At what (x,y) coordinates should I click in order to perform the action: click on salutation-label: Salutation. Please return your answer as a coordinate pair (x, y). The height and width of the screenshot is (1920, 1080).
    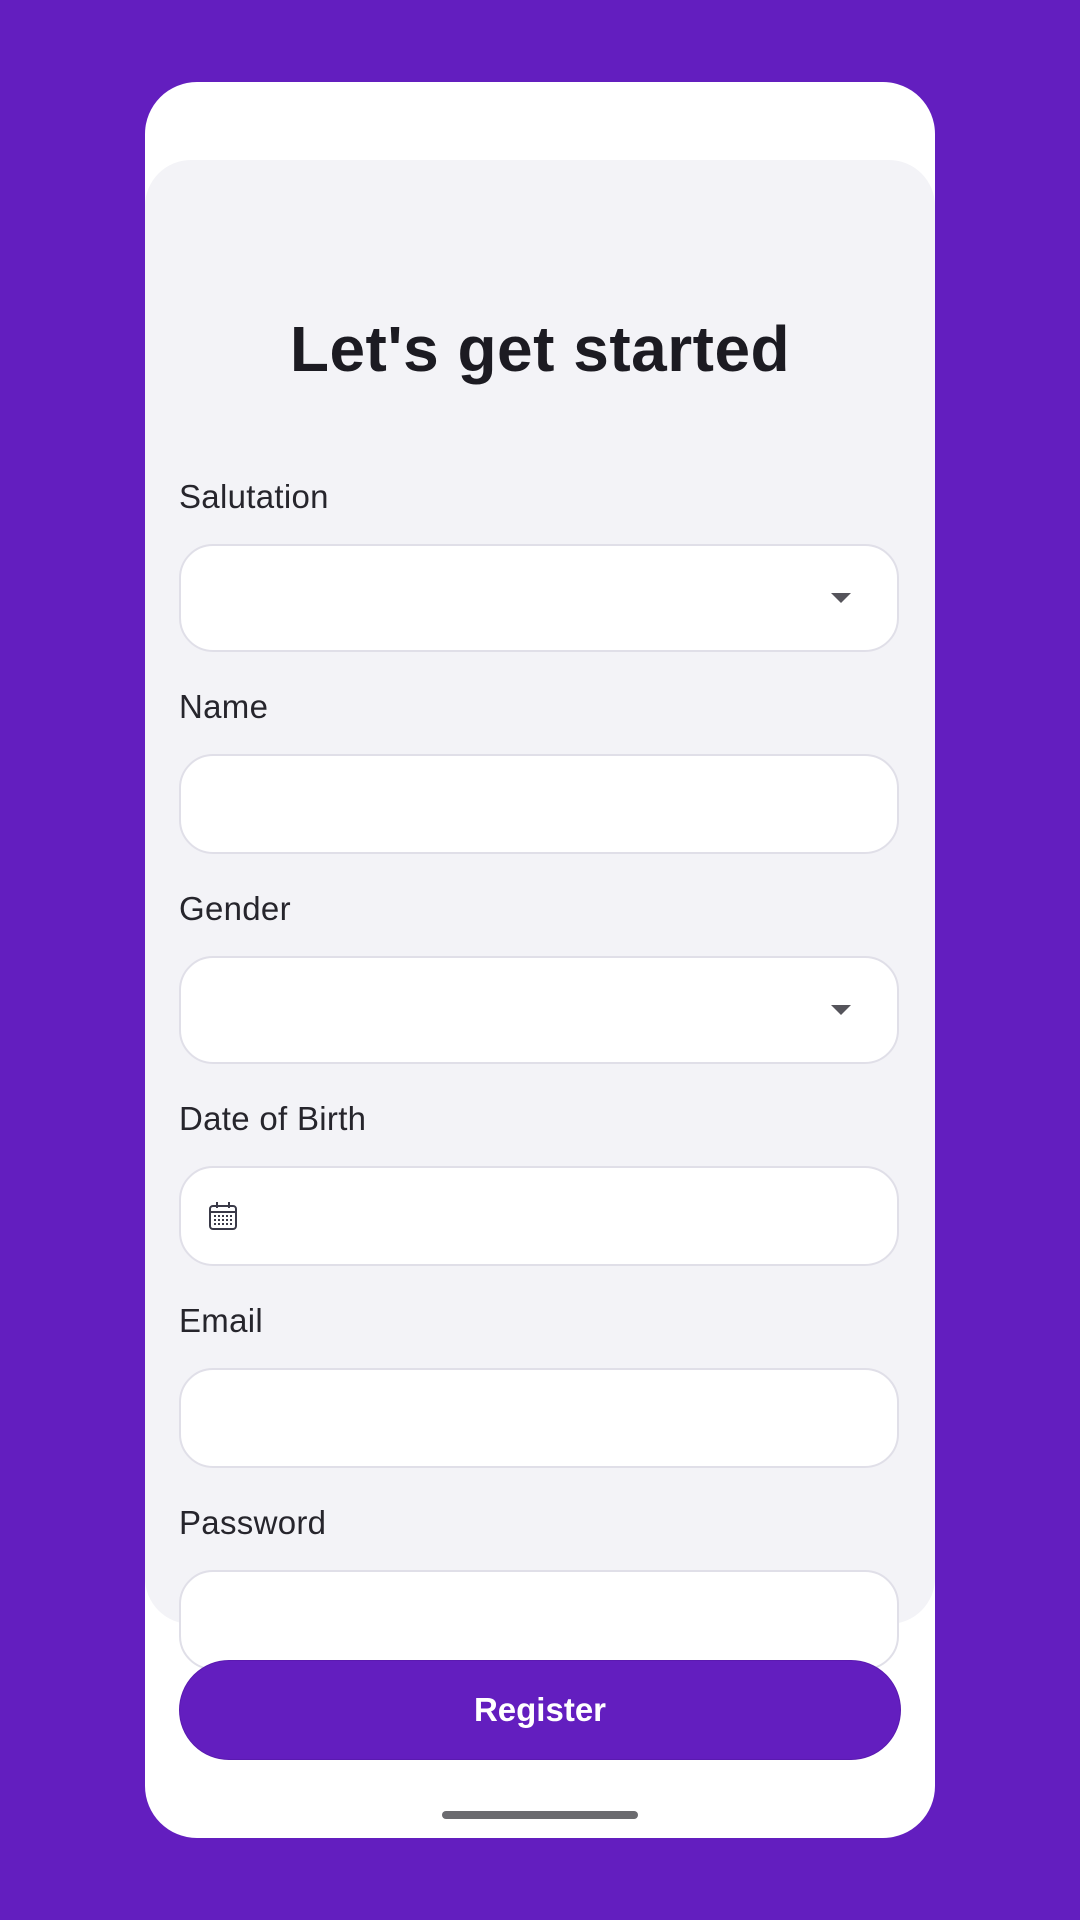
    Looking at the image, I should click on (254, 496).